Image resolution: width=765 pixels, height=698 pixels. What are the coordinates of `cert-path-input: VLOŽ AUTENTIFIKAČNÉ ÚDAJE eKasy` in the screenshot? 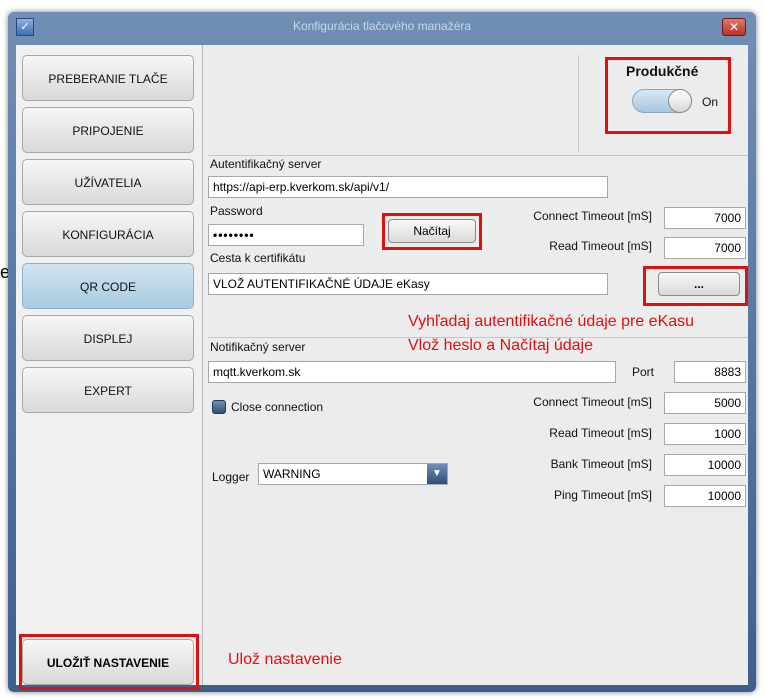 It's located at (408, 284).